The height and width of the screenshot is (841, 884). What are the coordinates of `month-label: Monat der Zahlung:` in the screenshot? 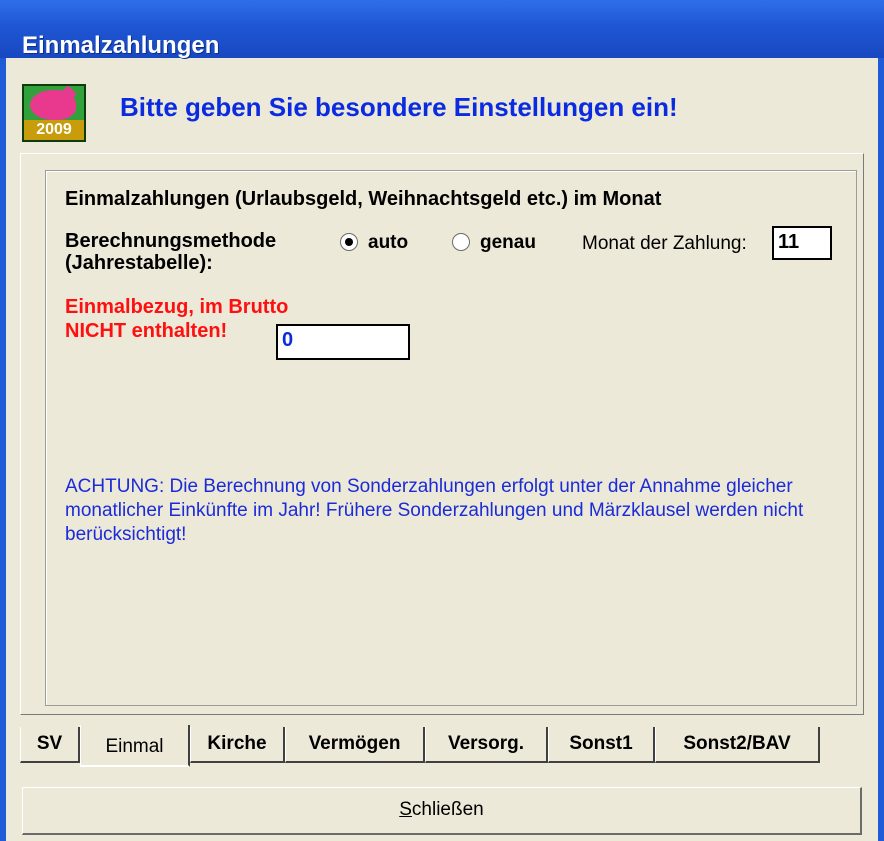 It's located at (664, 243).